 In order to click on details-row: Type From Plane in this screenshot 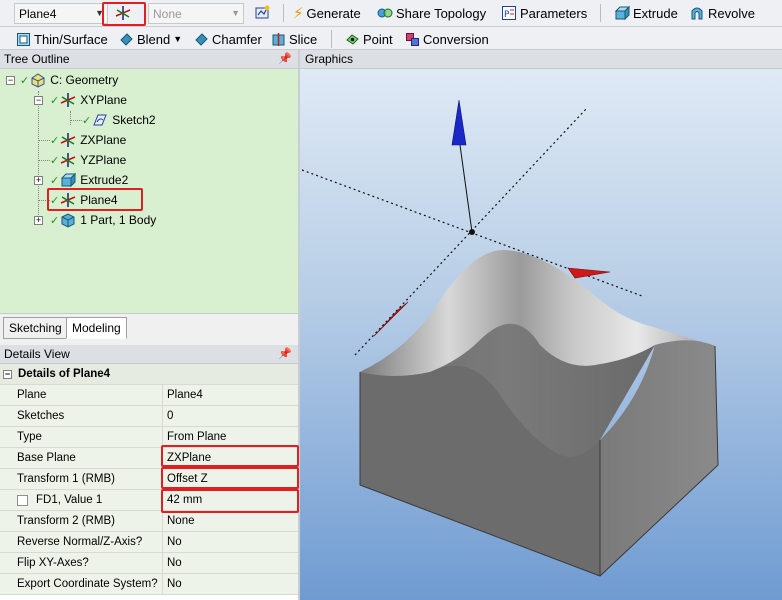, I will do `click(149, 437)`.